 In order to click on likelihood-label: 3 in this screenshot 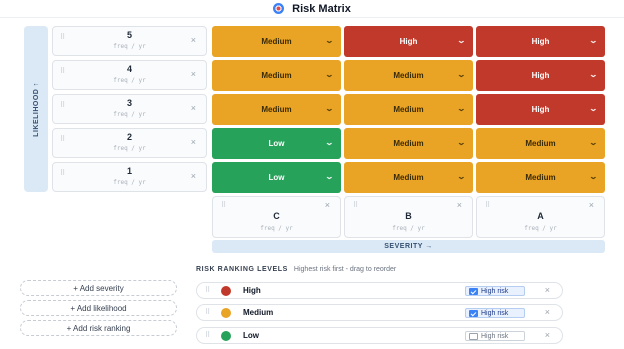, I will do `click(129, 103)`.